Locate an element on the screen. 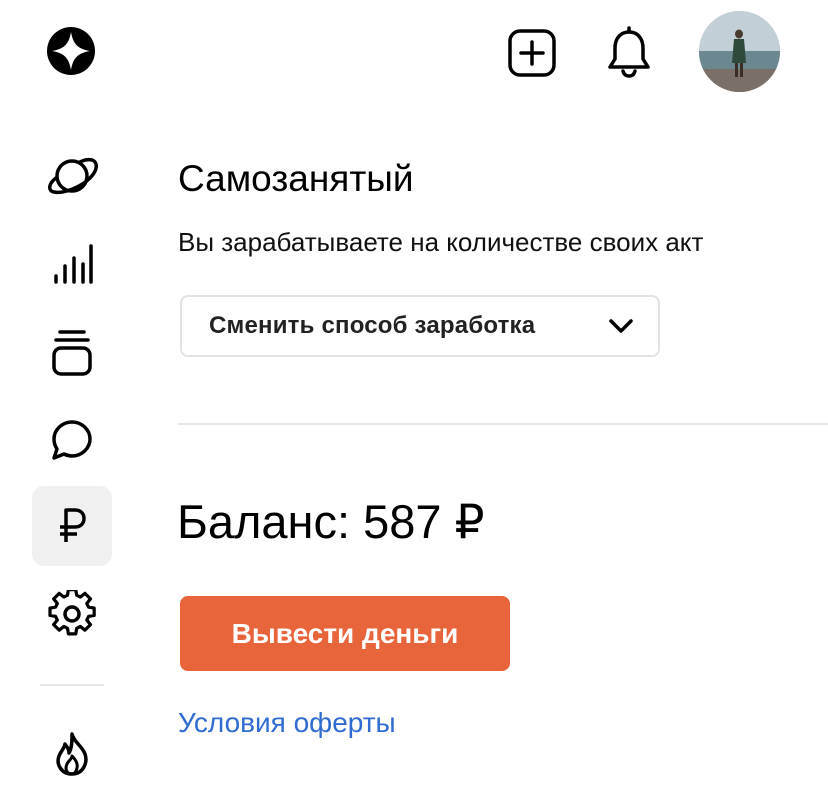  sidebar-item-trending is located at coordinates (72, 754).